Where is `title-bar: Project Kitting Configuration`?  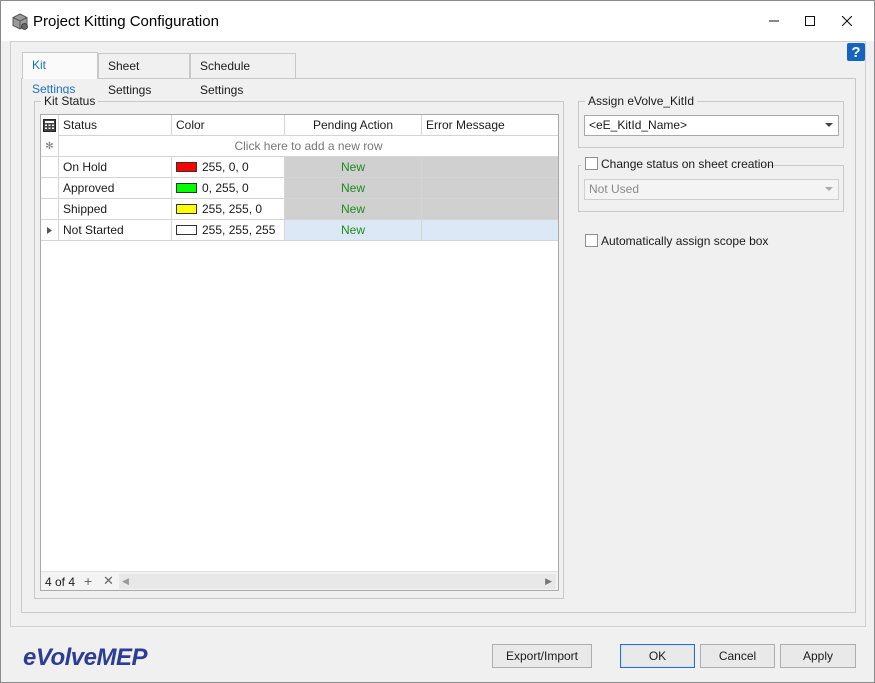 title-bar: Project Kitting Configuration is located at coordinates (437, 21).